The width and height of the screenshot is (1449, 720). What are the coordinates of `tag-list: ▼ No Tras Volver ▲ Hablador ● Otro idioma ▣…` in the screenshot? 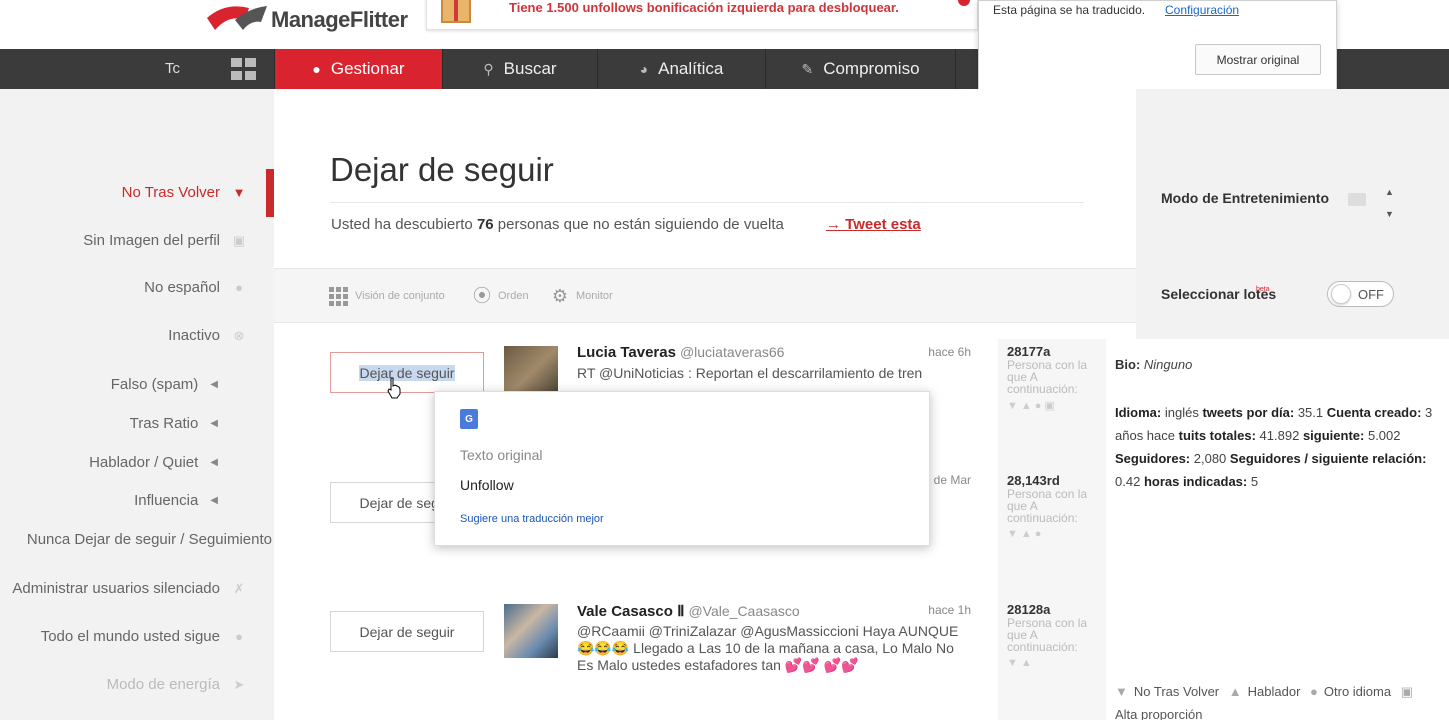 It's located at (1282, 700).